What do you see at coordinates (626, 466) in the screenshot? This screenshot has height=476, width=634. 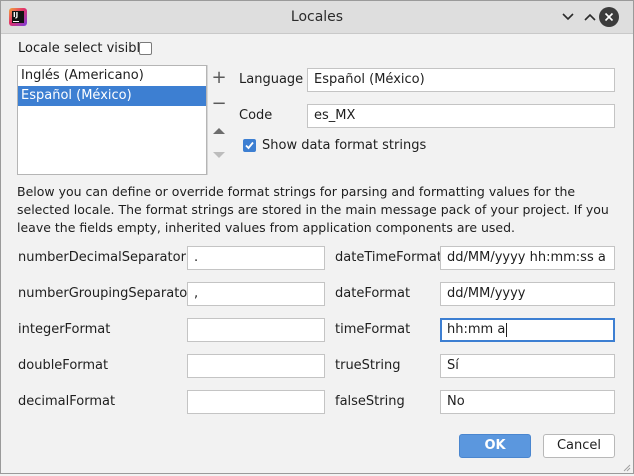 I see `resize-grip-icon` at bounding box center [626, 466].